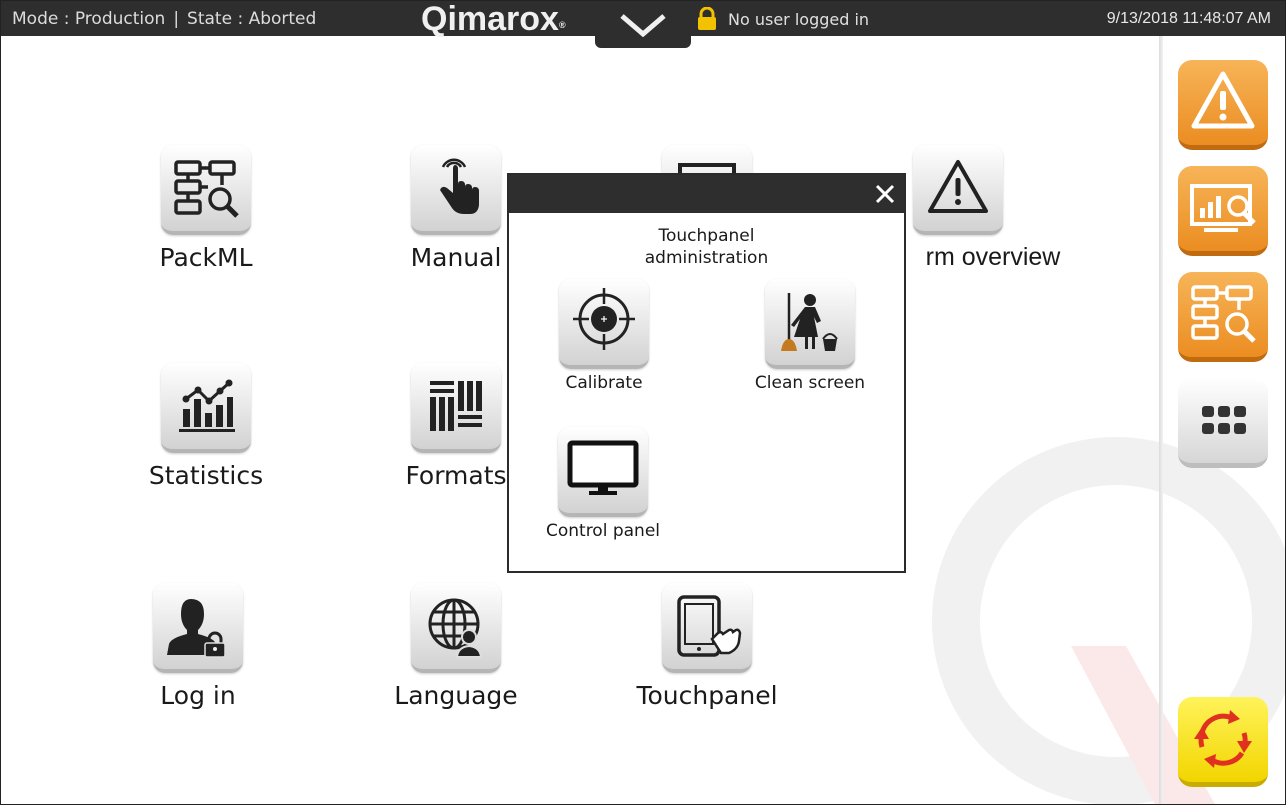 This screenshot has height=805, width=1286. Describe the element at coordinates (1223, 739) in the screenshot. I see `reset-cycle-icon` at that location.